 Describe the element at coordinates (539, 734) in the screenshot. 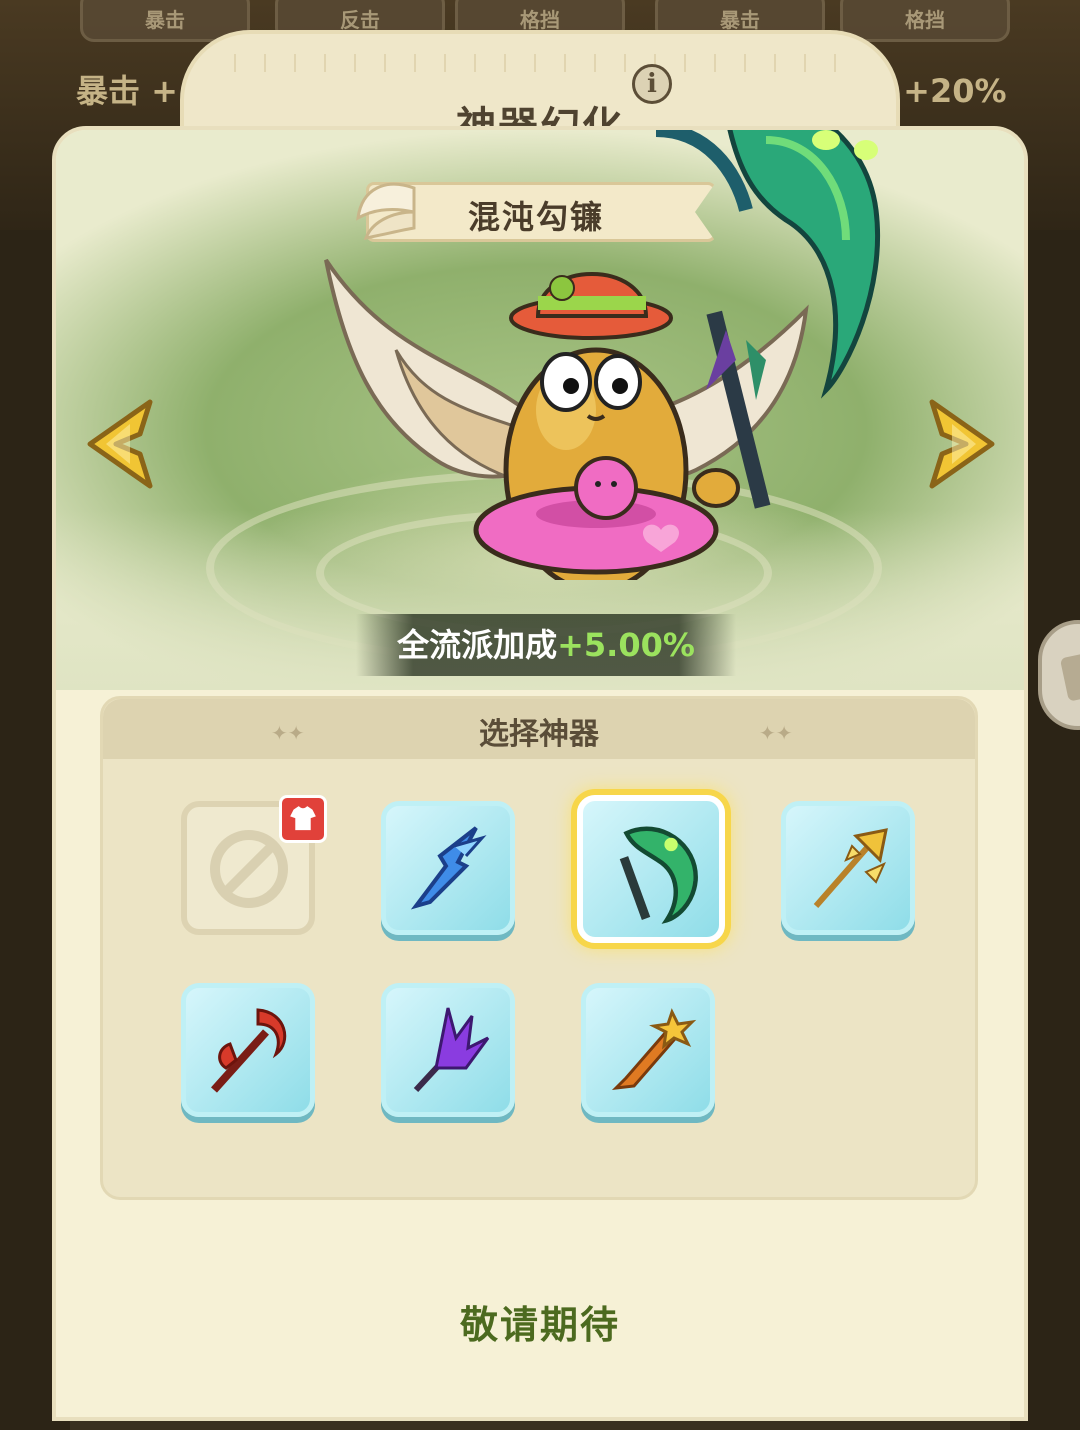

I see `select-panel-title: 选择神器` at that location.